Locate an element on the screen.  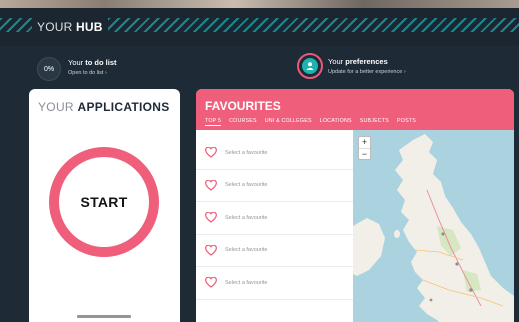
header-photo-strip is located at coordinates (259, 4).